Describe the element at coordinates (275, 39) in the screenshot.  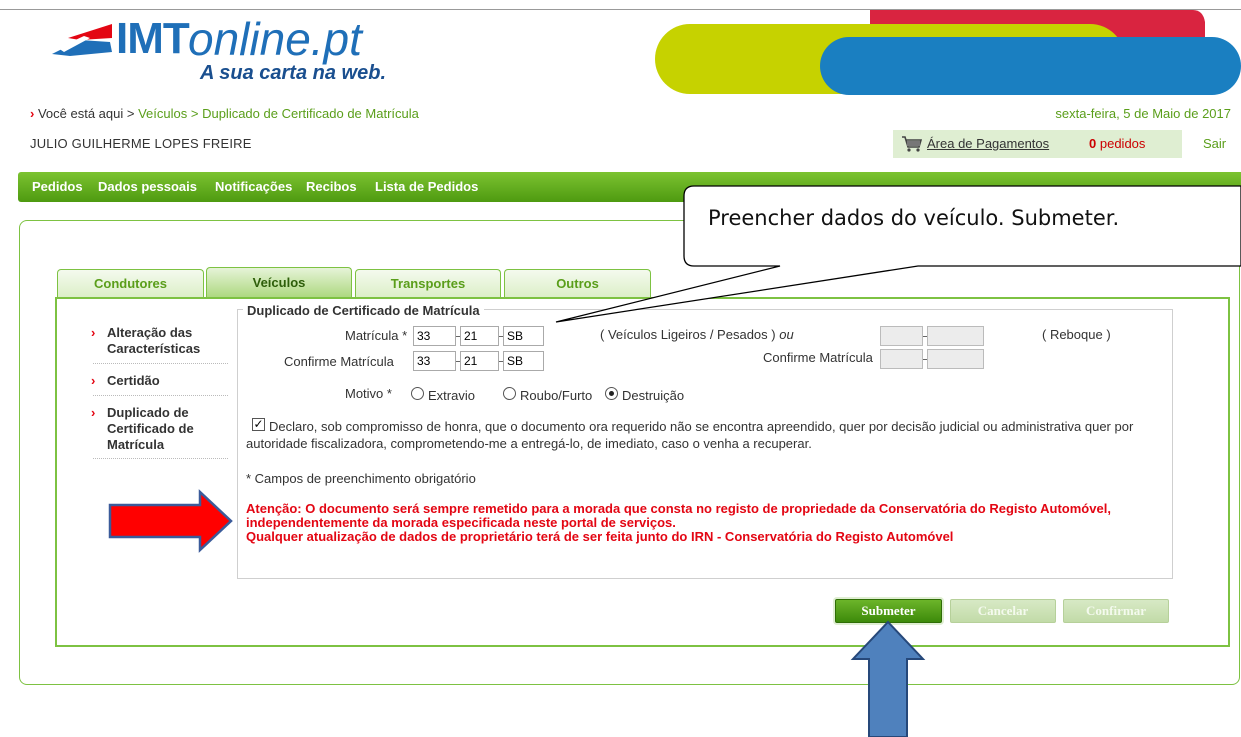
I see `logo-online-text: online.pt` at that location.